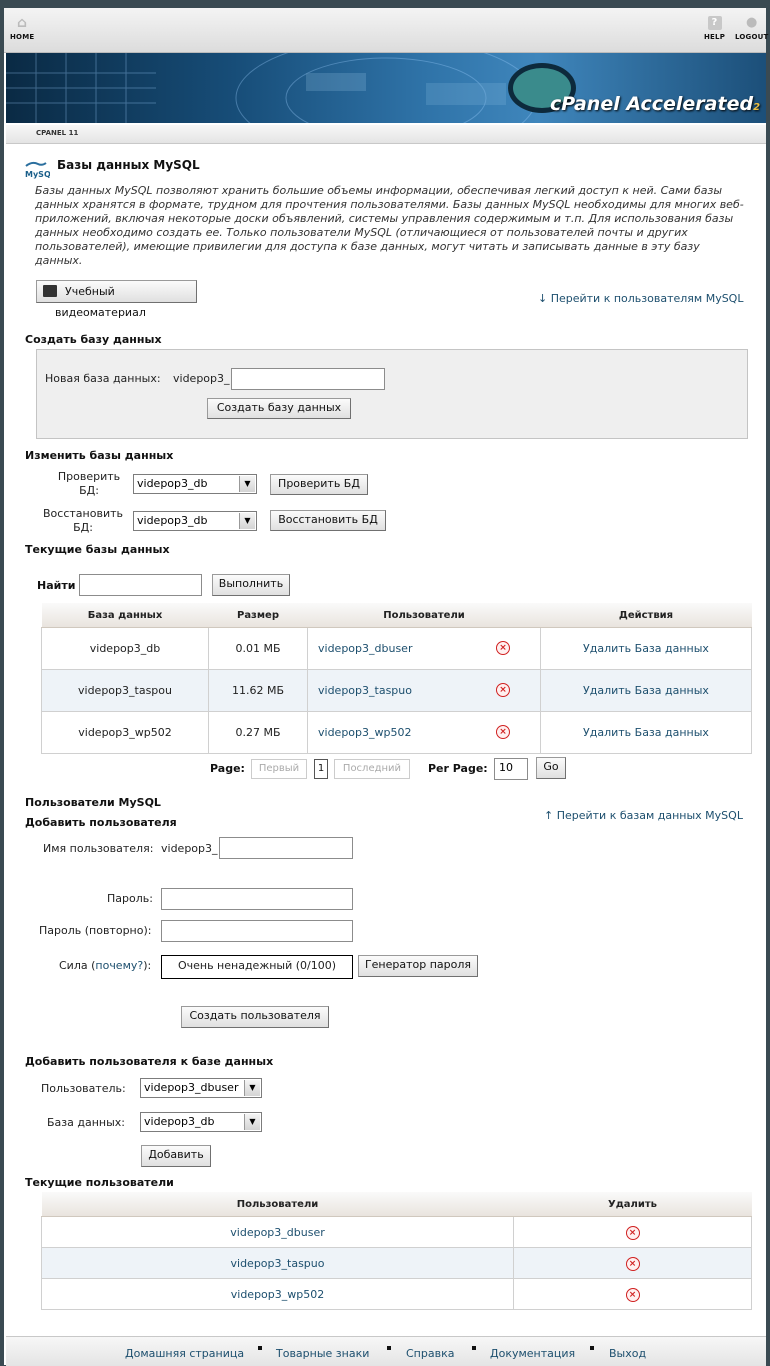 This screenshot has width=770, height=1366. Describe the element at coordinates (640, 298) in the screenshot. I see `jump-to-users-link: ↓ Перейти к пользователям MySQL` at that location.